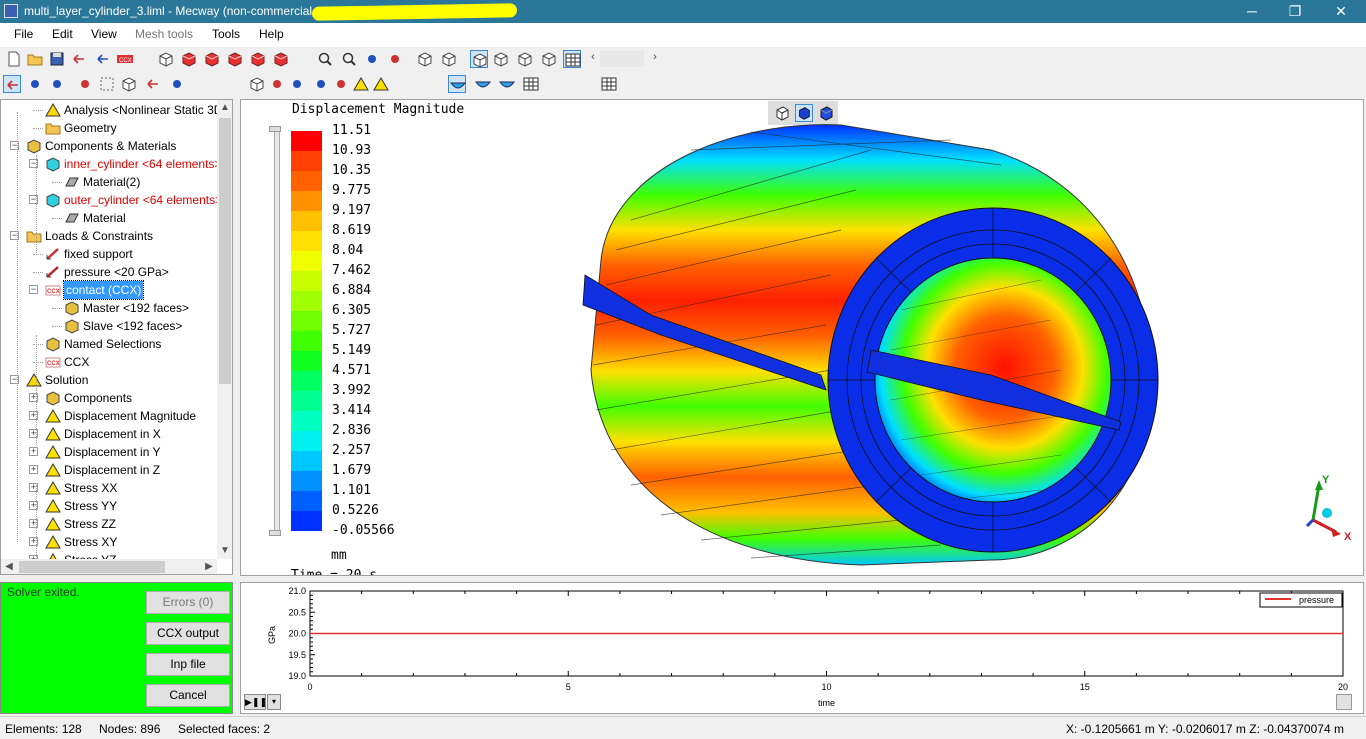 Image resolution: width=1366 pixels, height=739 pixels. What do you see at coordinates (381, 84) in the screenshot?
I see `deformed-icon` at bounding box center [381, 84].